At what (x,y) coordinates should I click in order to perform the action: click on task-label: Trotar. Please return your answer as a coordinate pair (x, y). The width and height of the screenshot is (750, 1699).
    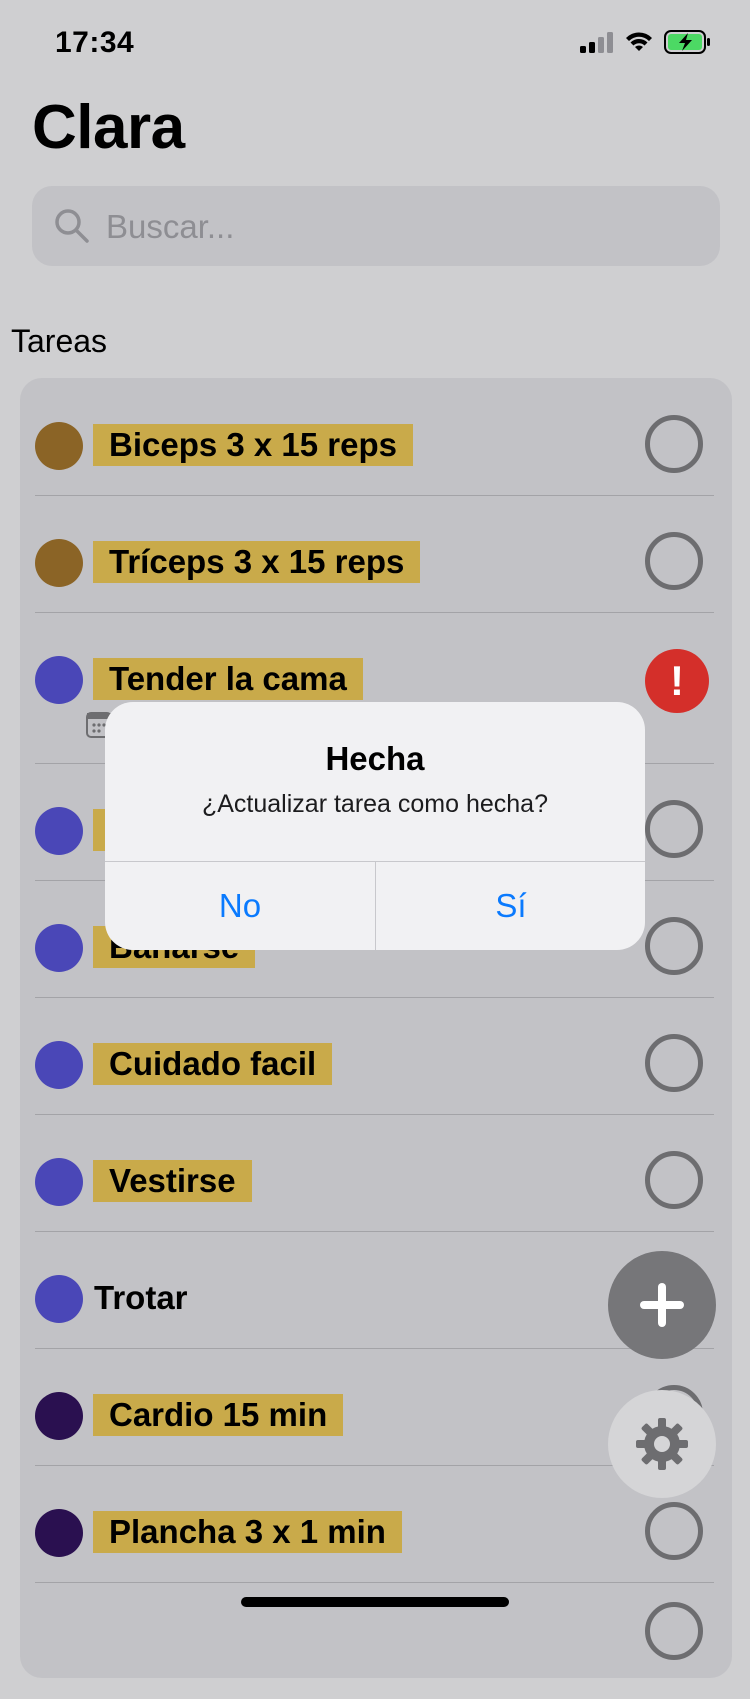
    Looking at the image, I should click on (141, 1297).